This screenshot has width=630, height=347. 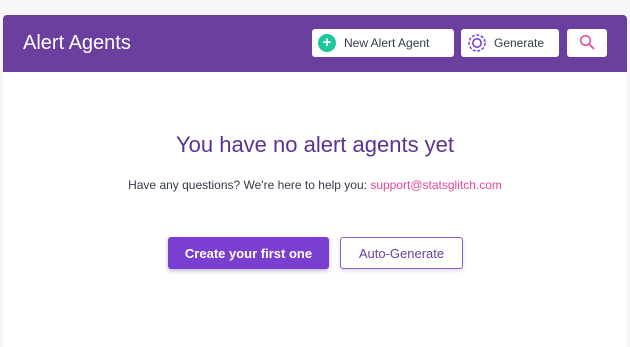 I want to click on new-alert-agent-button: + New Alert Agent, so click(x=383, y=43).